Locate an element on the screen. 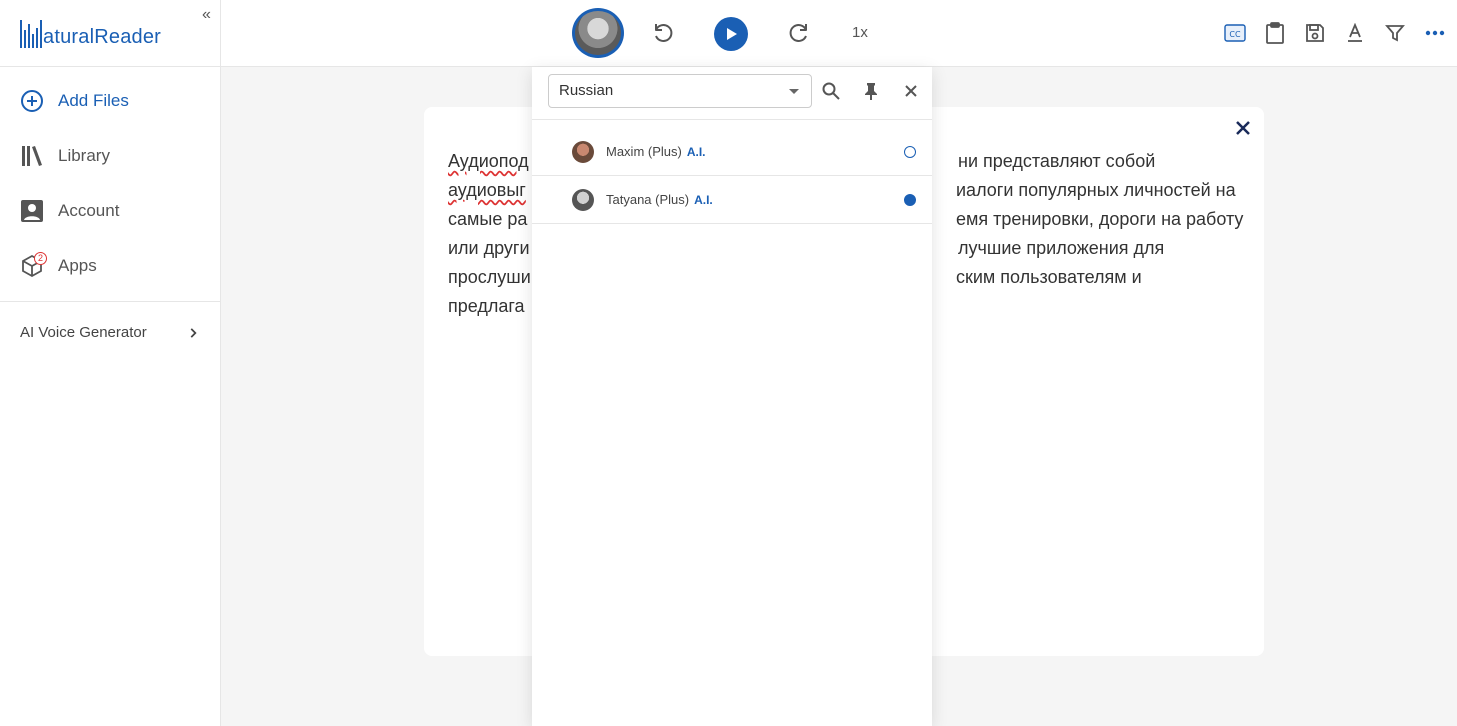  ai-voice-generator-label: AI Voice Generator is located at coordinates (83, 332).